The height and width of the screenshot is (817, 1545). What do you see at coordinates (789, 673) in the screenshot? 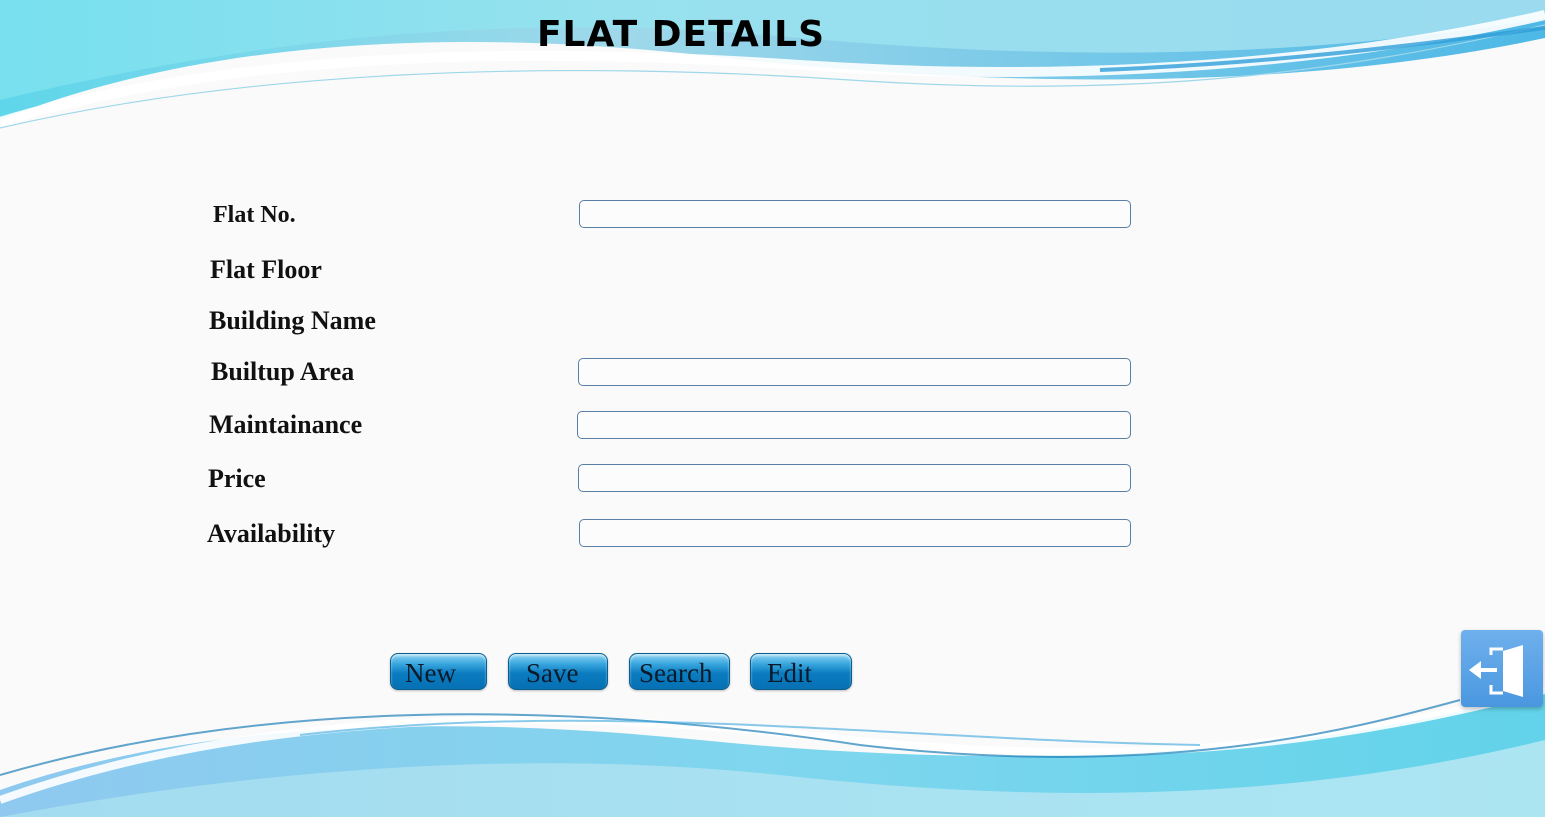
I see `edit-button-label: Edit` at bounding box center [789, 673].